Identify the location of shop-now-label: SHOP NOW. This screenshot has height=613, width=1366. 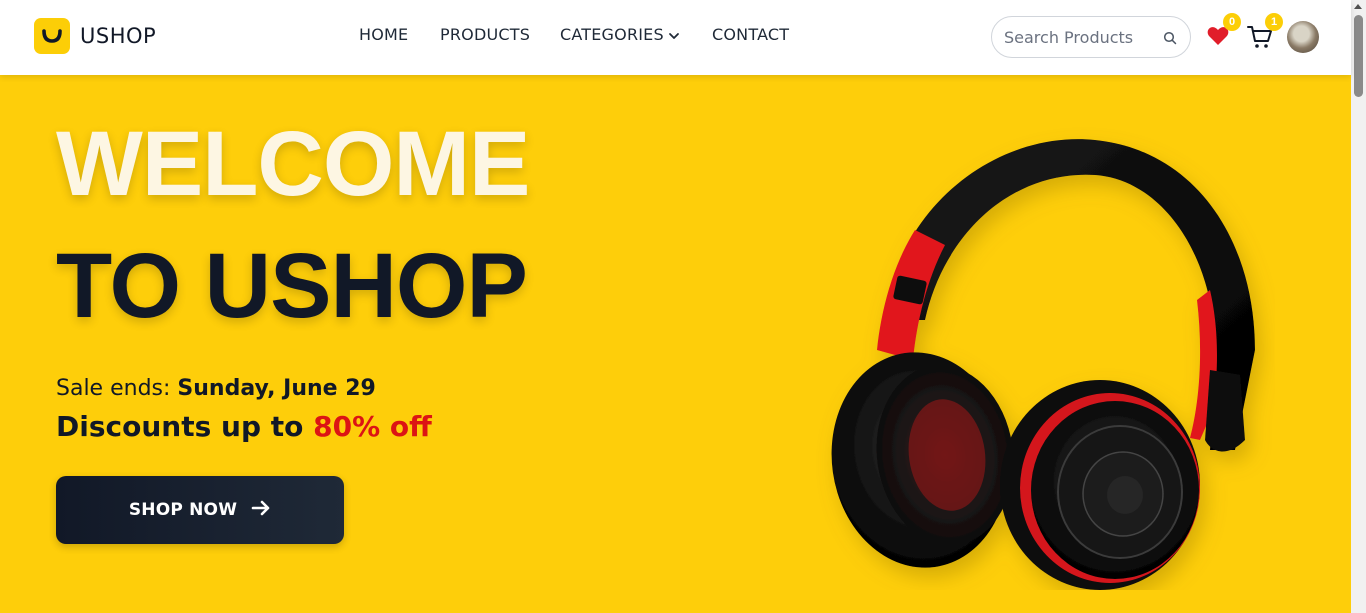
(183, 510).